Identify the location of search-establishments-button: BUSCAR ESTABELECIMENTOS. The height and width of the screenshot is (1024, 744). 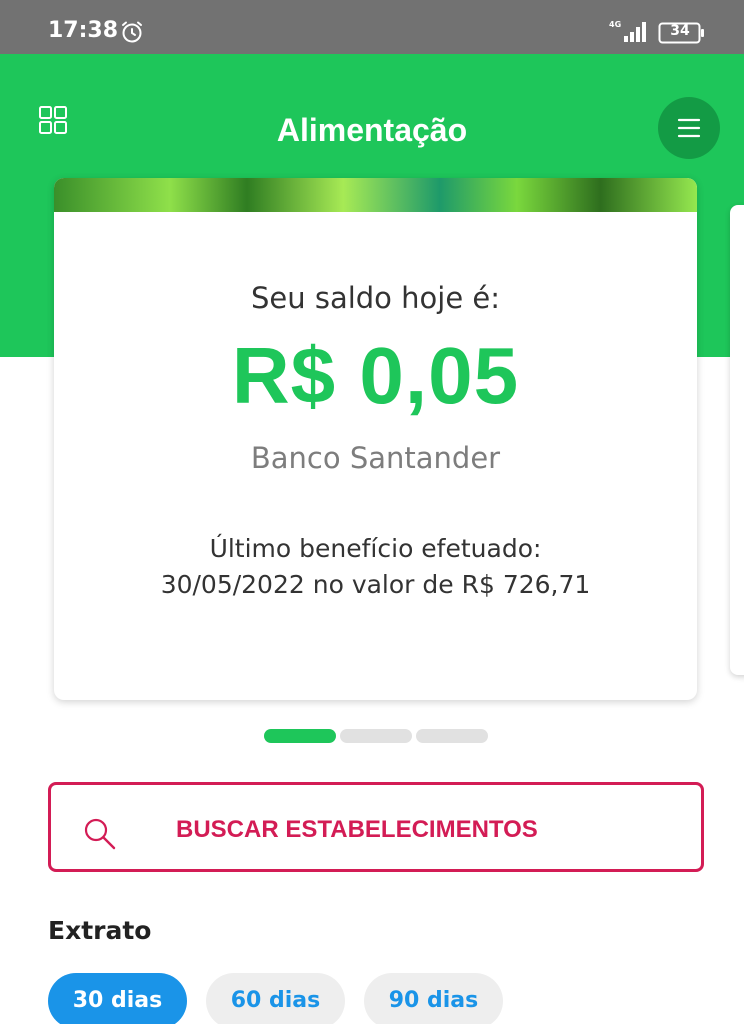
(376, 827).